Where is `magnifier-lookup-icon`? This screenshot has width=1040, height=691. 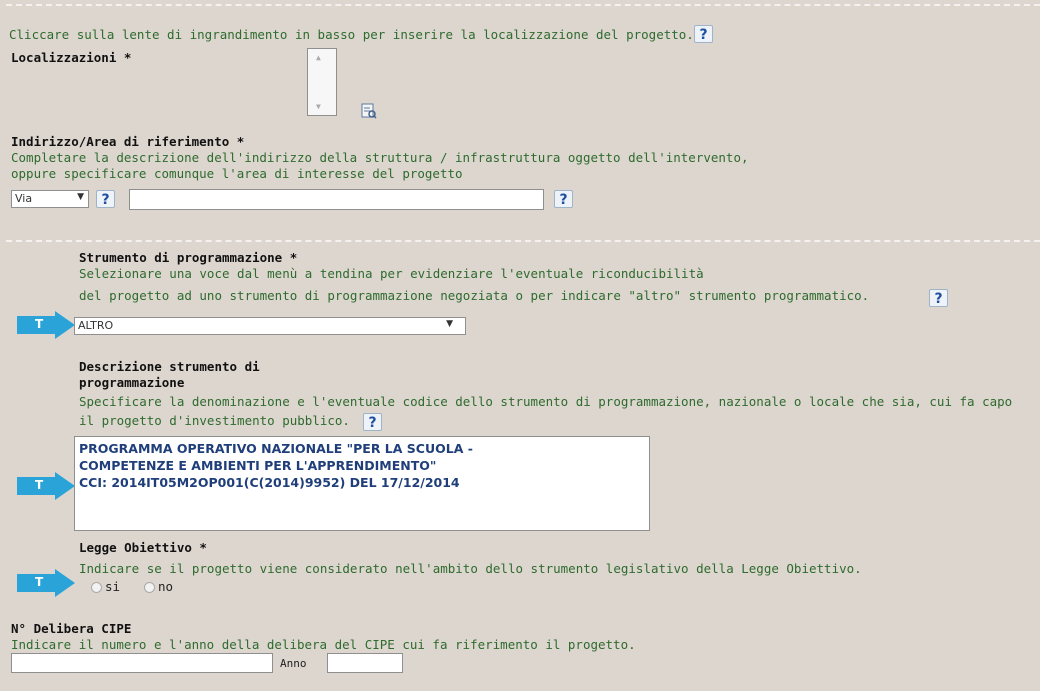
magnifier-lookup-icon is located at coordinates (369, 111).